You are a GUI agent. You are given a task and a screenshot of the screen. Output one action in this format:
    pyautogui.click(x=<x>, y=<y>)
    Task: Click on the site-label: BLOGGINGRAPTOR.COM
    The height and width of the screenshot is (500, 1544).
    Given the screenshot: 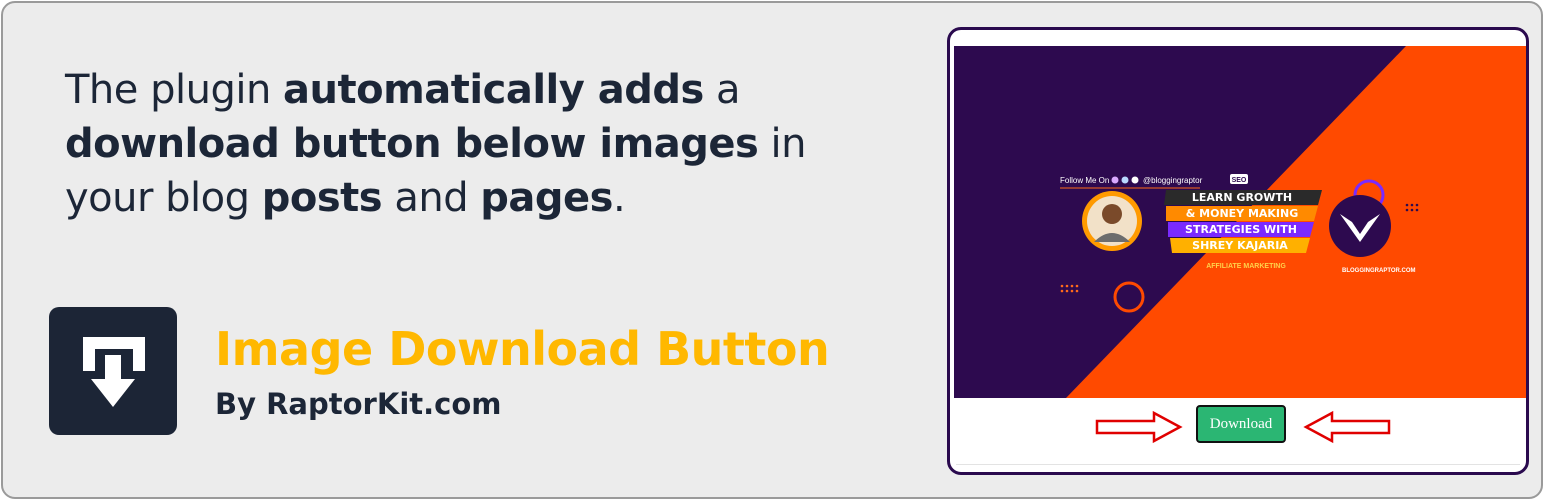 What is the action you would take?
    pyautogui.click(x=1379, y=271)
    